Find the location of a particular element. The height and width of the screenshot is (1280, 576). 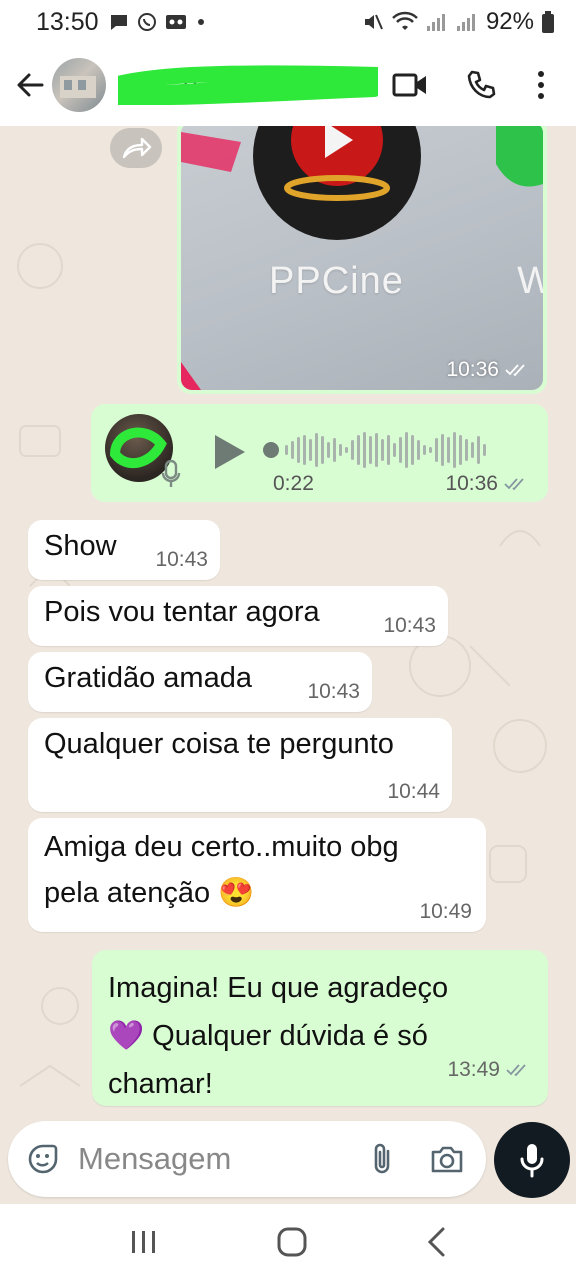

image-time-text: 10:36 is located at coordinates (472, 369).